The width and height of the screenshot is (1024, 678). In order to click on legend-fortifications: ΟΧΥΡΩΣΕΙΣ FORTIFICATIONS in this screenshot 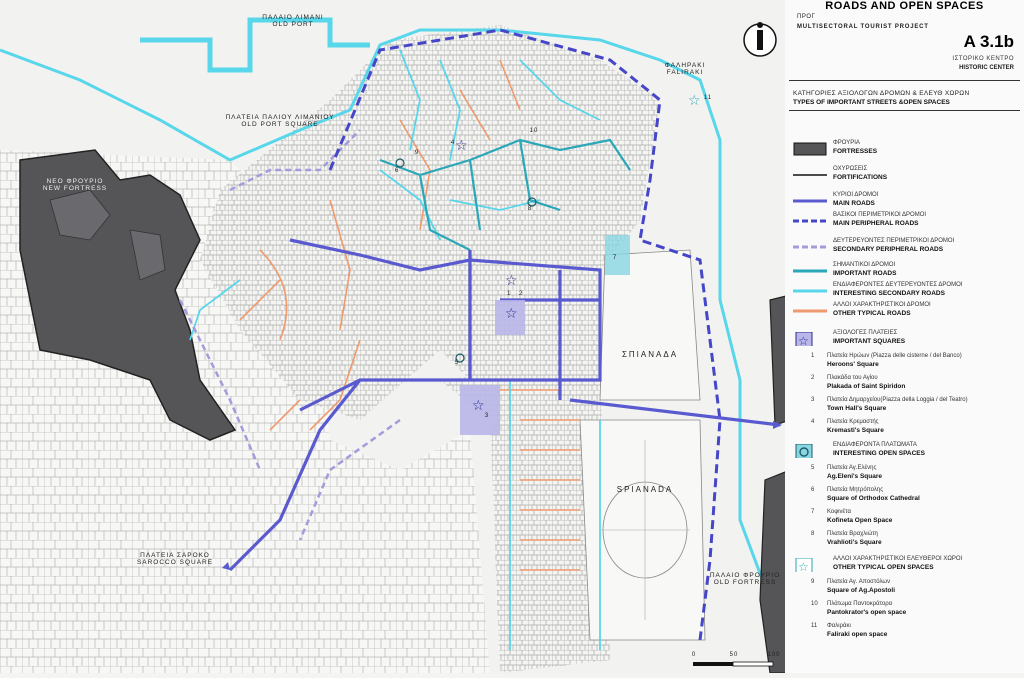, I will do `click(906, 176)`.